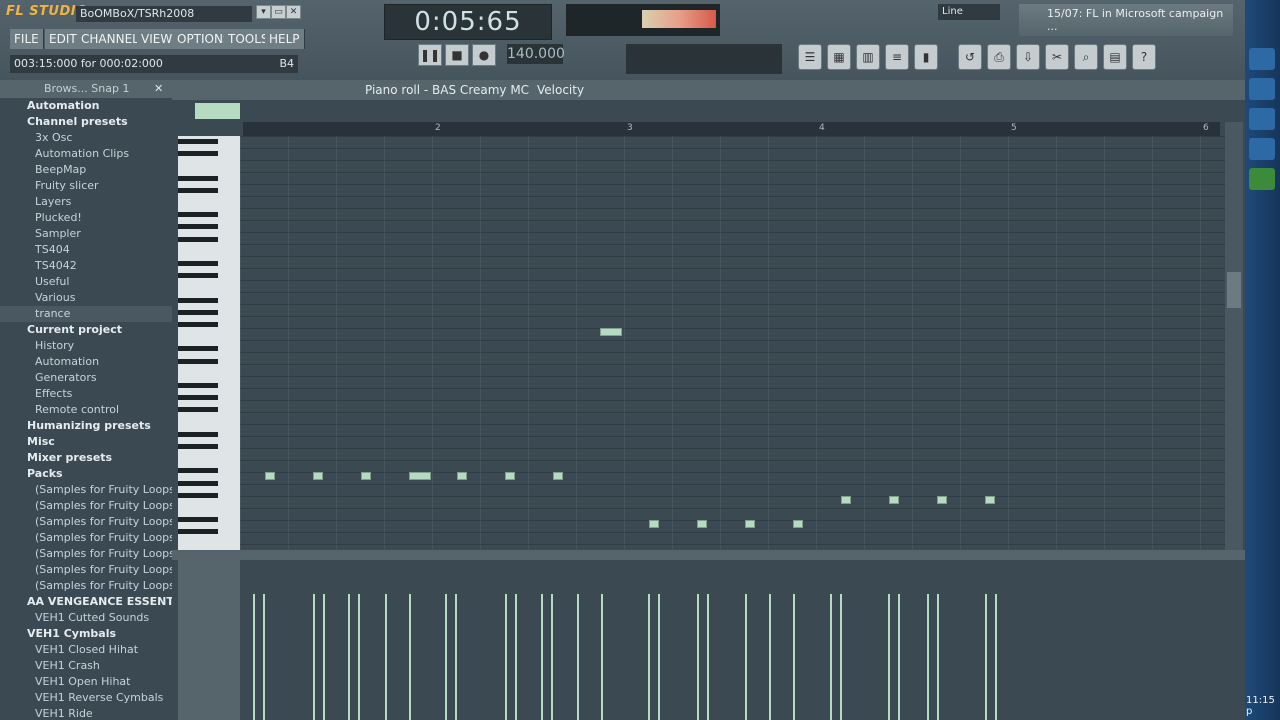 The width and height of the screenshot is (1280, 720). Describe the element at coordinates (1262, 179) in the screenshot. I see `fl-taskbar-icon` at that location.